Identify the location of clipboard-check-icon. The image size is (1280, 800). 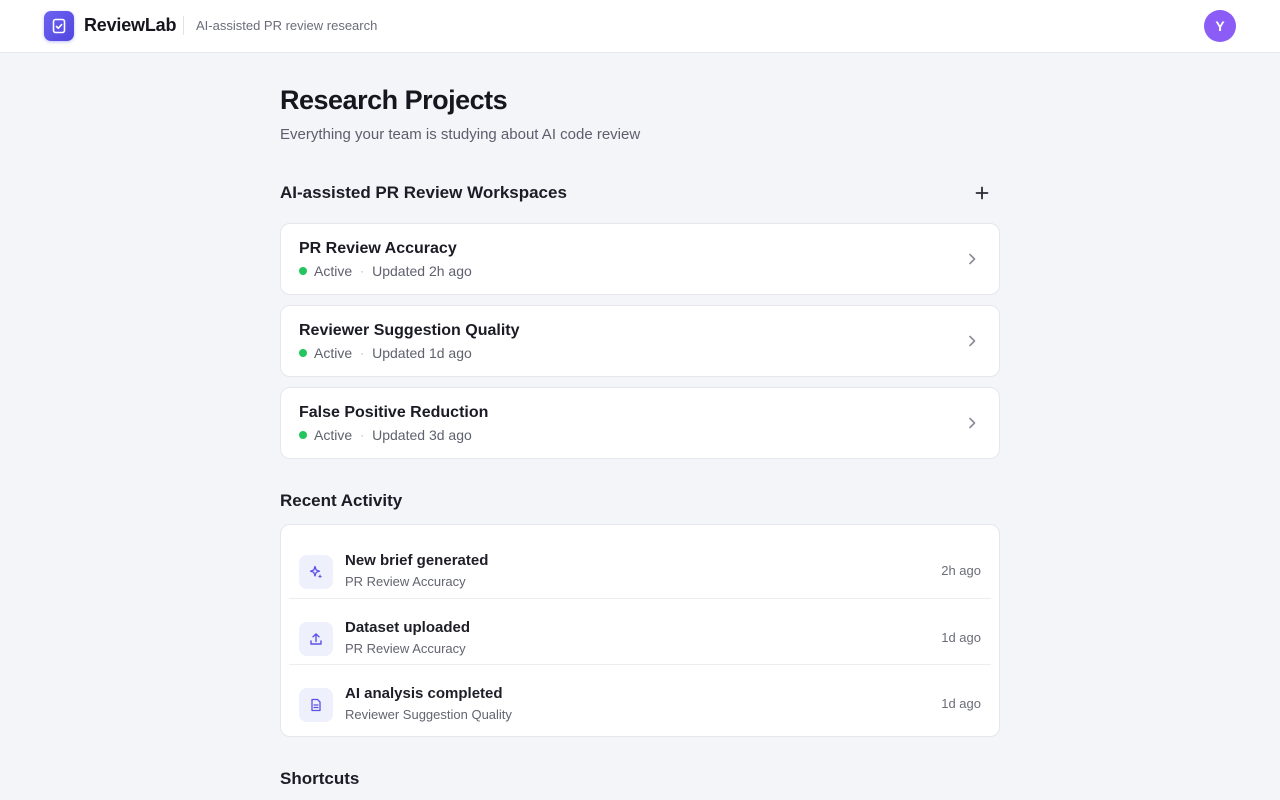
(59, 26).